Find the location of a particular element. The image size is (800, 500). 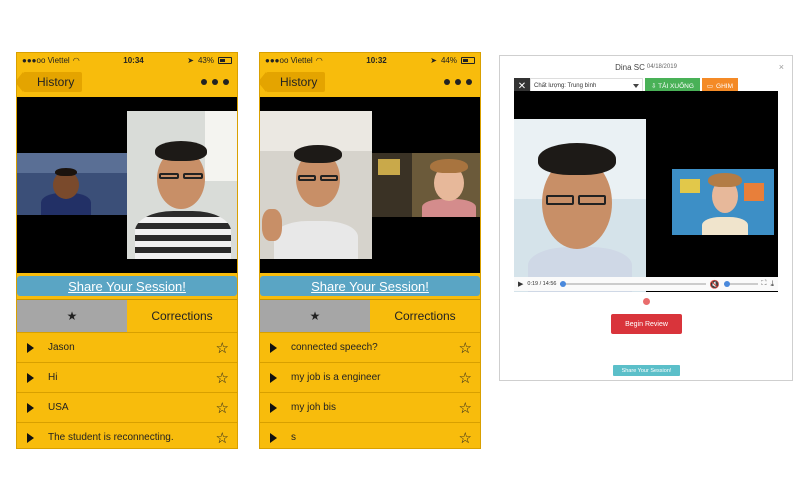

battery-percent: 44% is located at coordinates (448, 60).